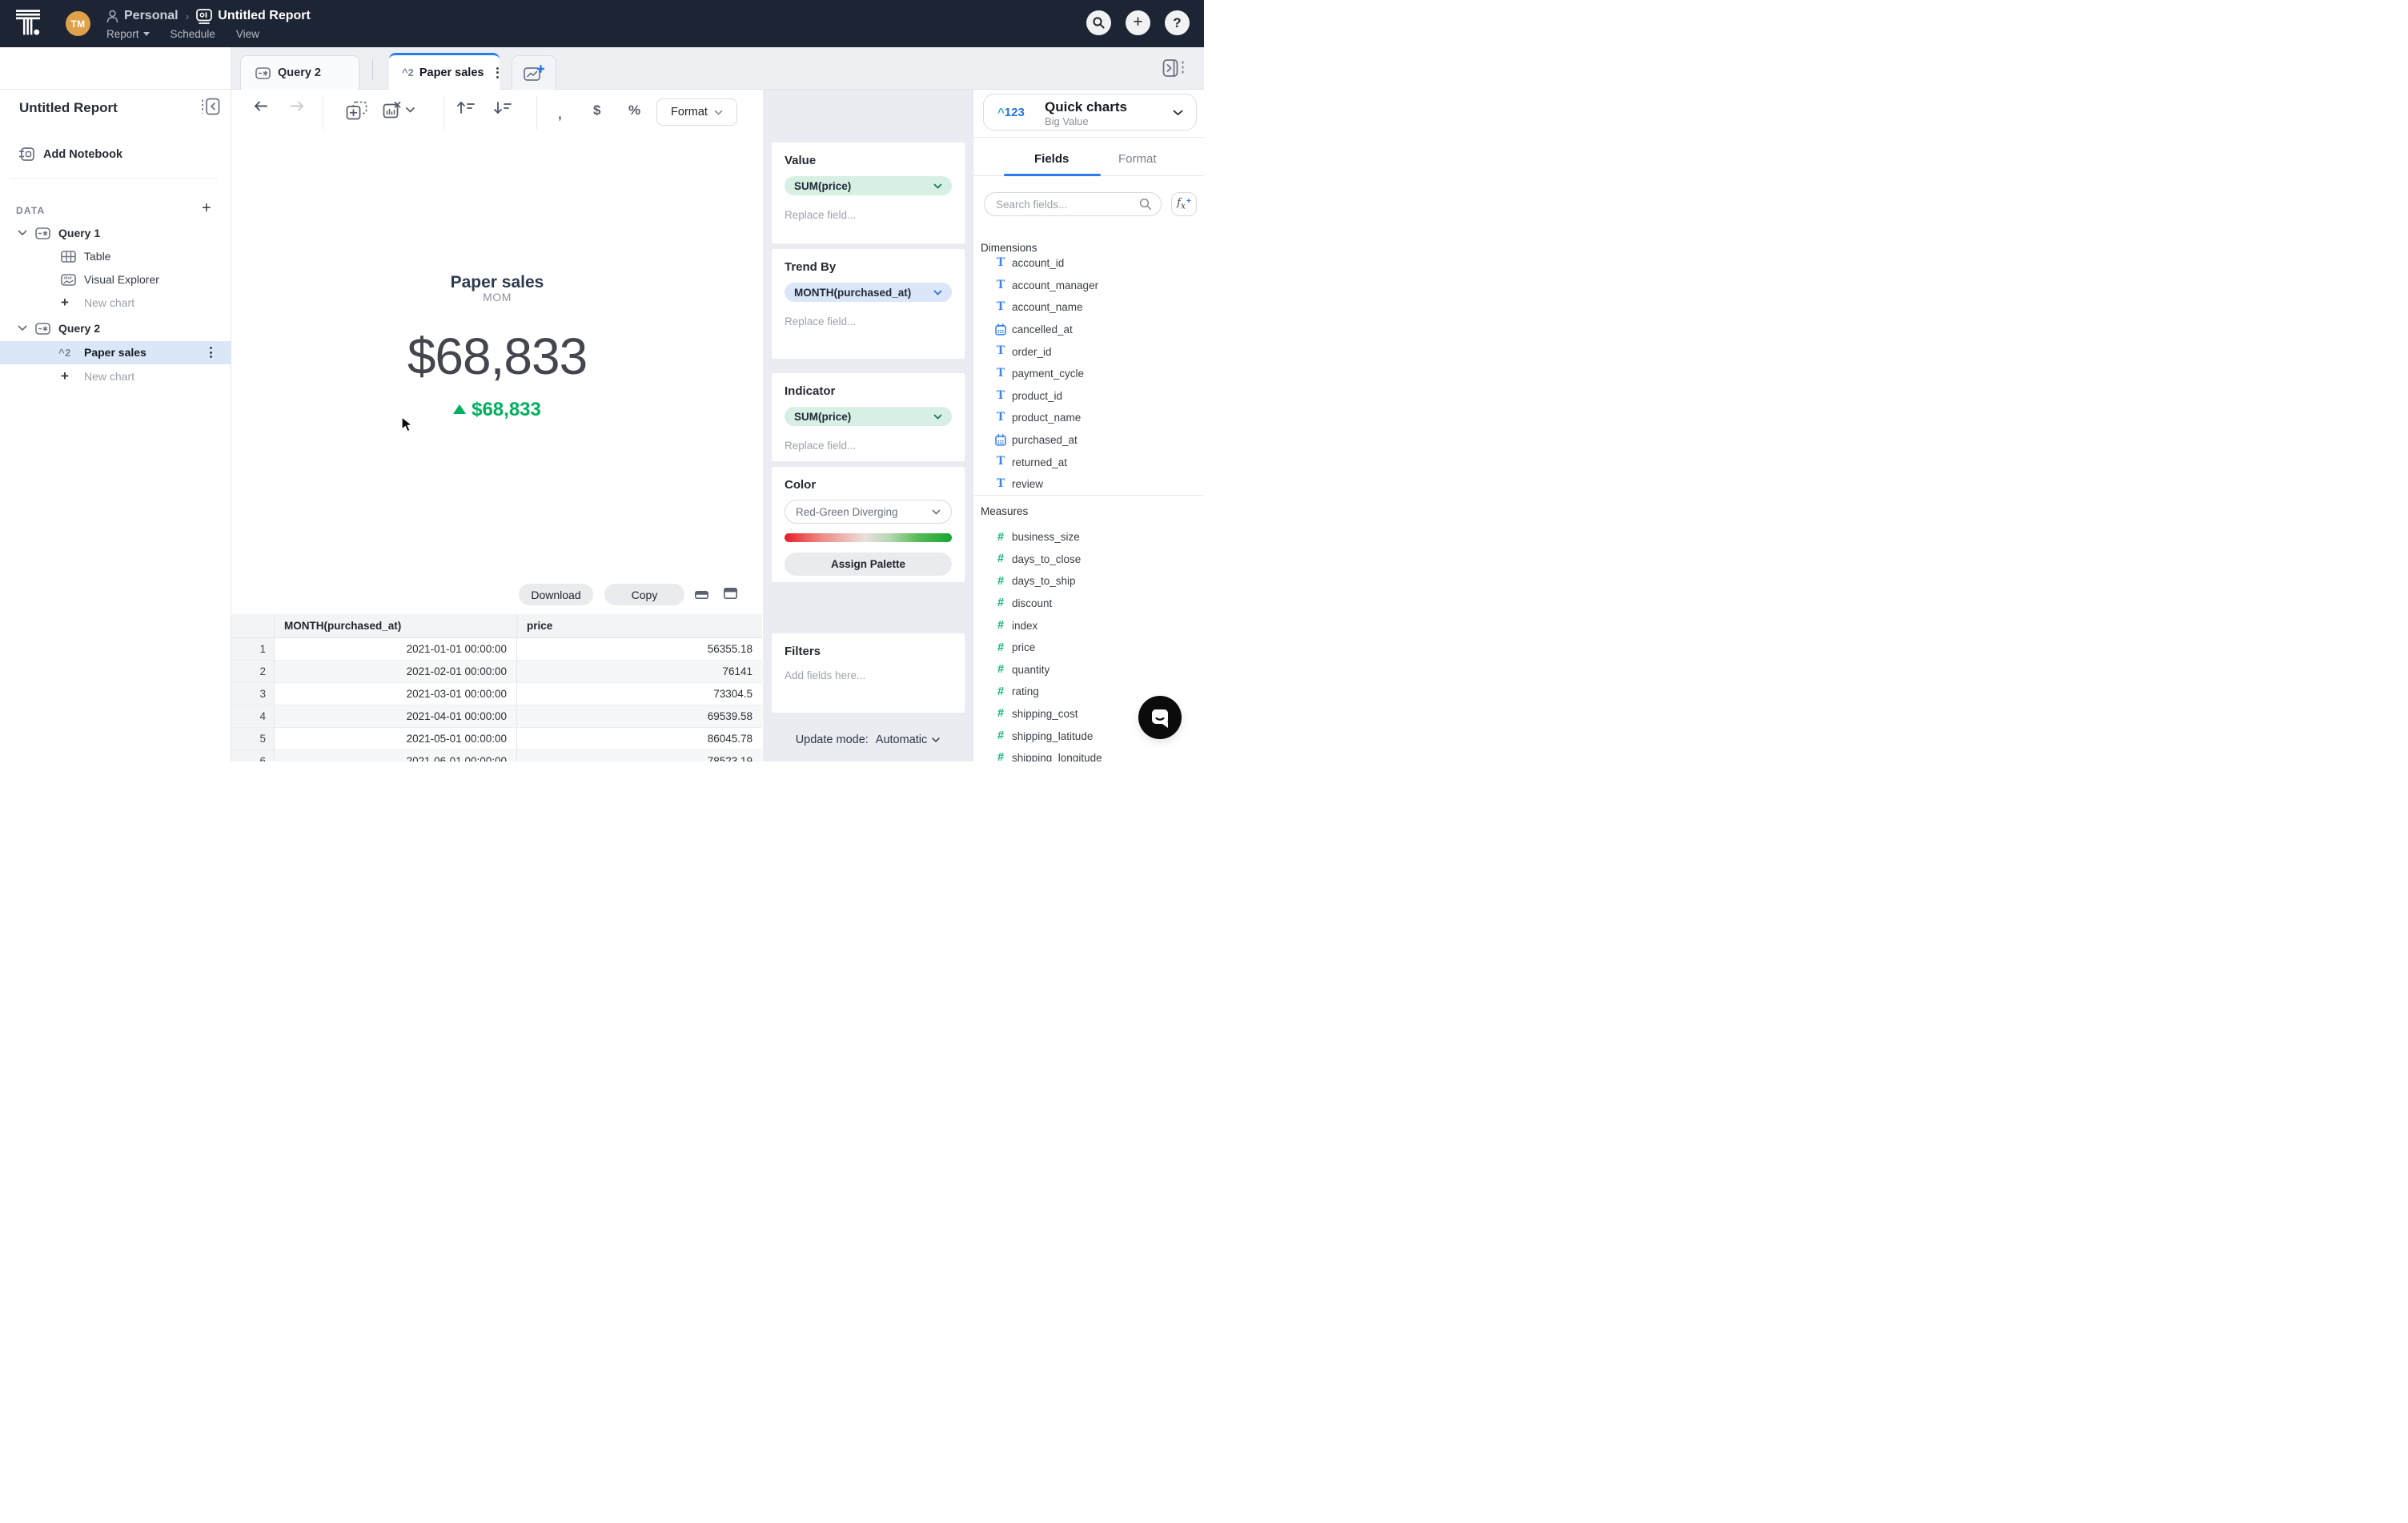  I want to click on add-button: +, so click(1138, 22).